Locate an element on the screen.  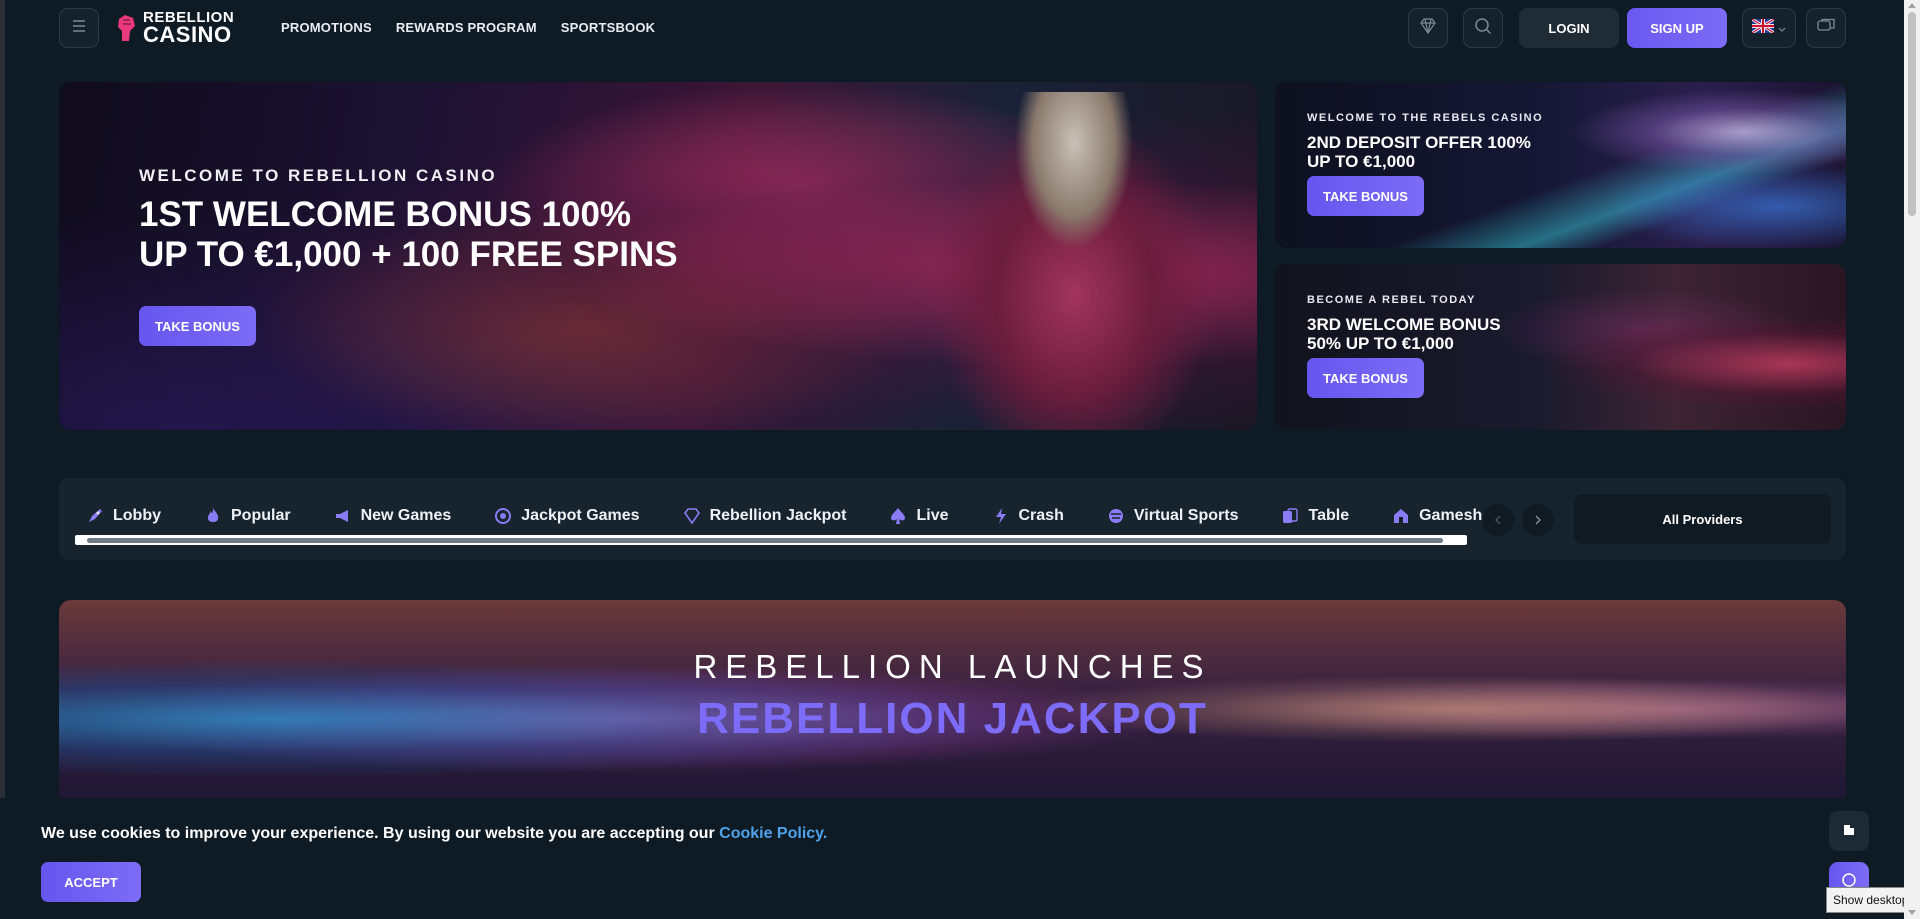
category-crash: Crash is located at coordinates (1027, 516).